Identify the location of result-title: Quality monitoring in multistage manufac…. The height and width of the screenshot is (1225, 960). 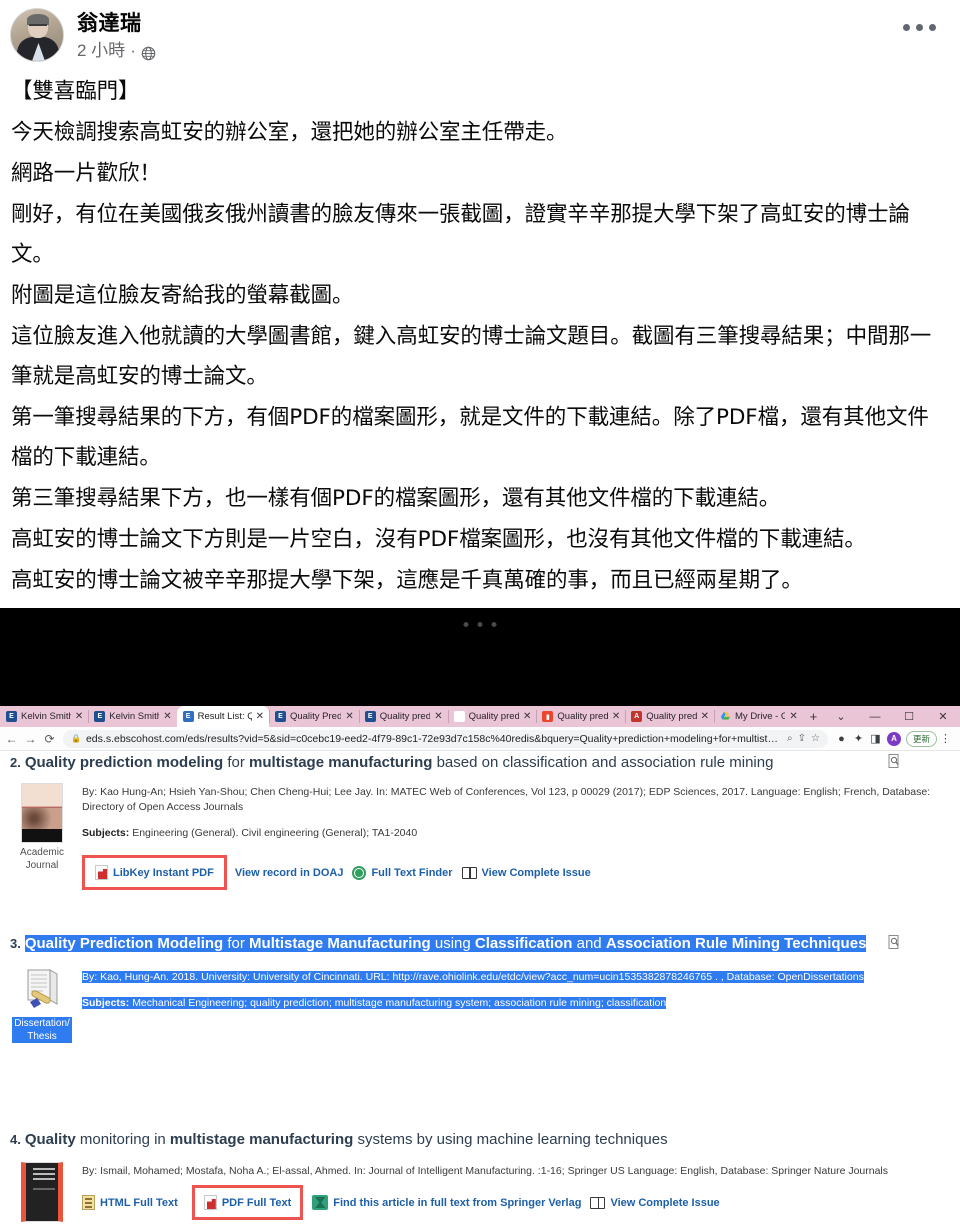
(487, 1140).